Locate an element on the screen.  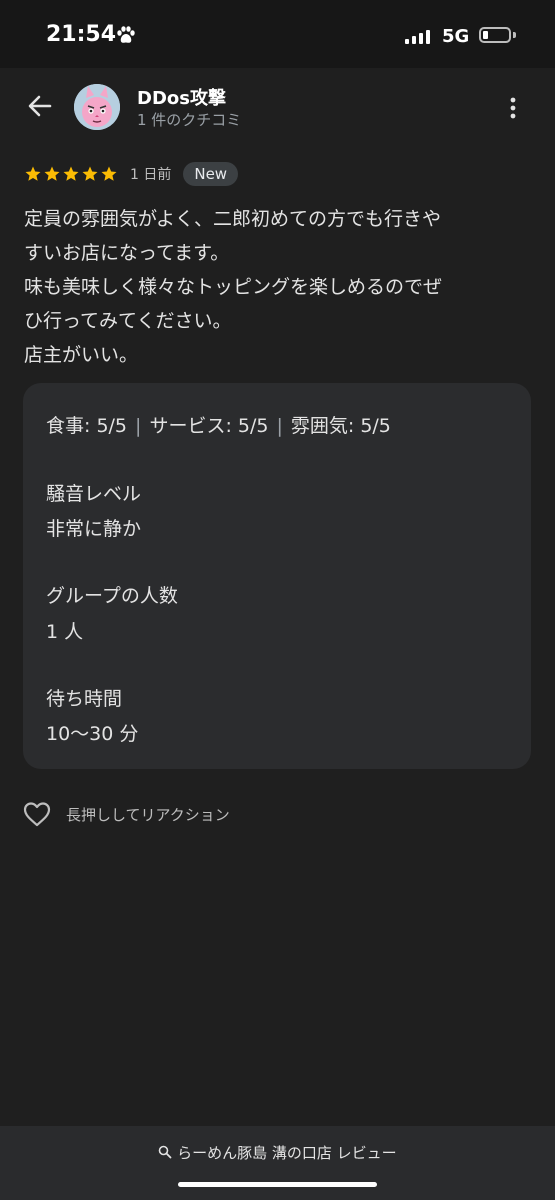
noise-level-value: 非常に静か is located at coordinates (94, 529).